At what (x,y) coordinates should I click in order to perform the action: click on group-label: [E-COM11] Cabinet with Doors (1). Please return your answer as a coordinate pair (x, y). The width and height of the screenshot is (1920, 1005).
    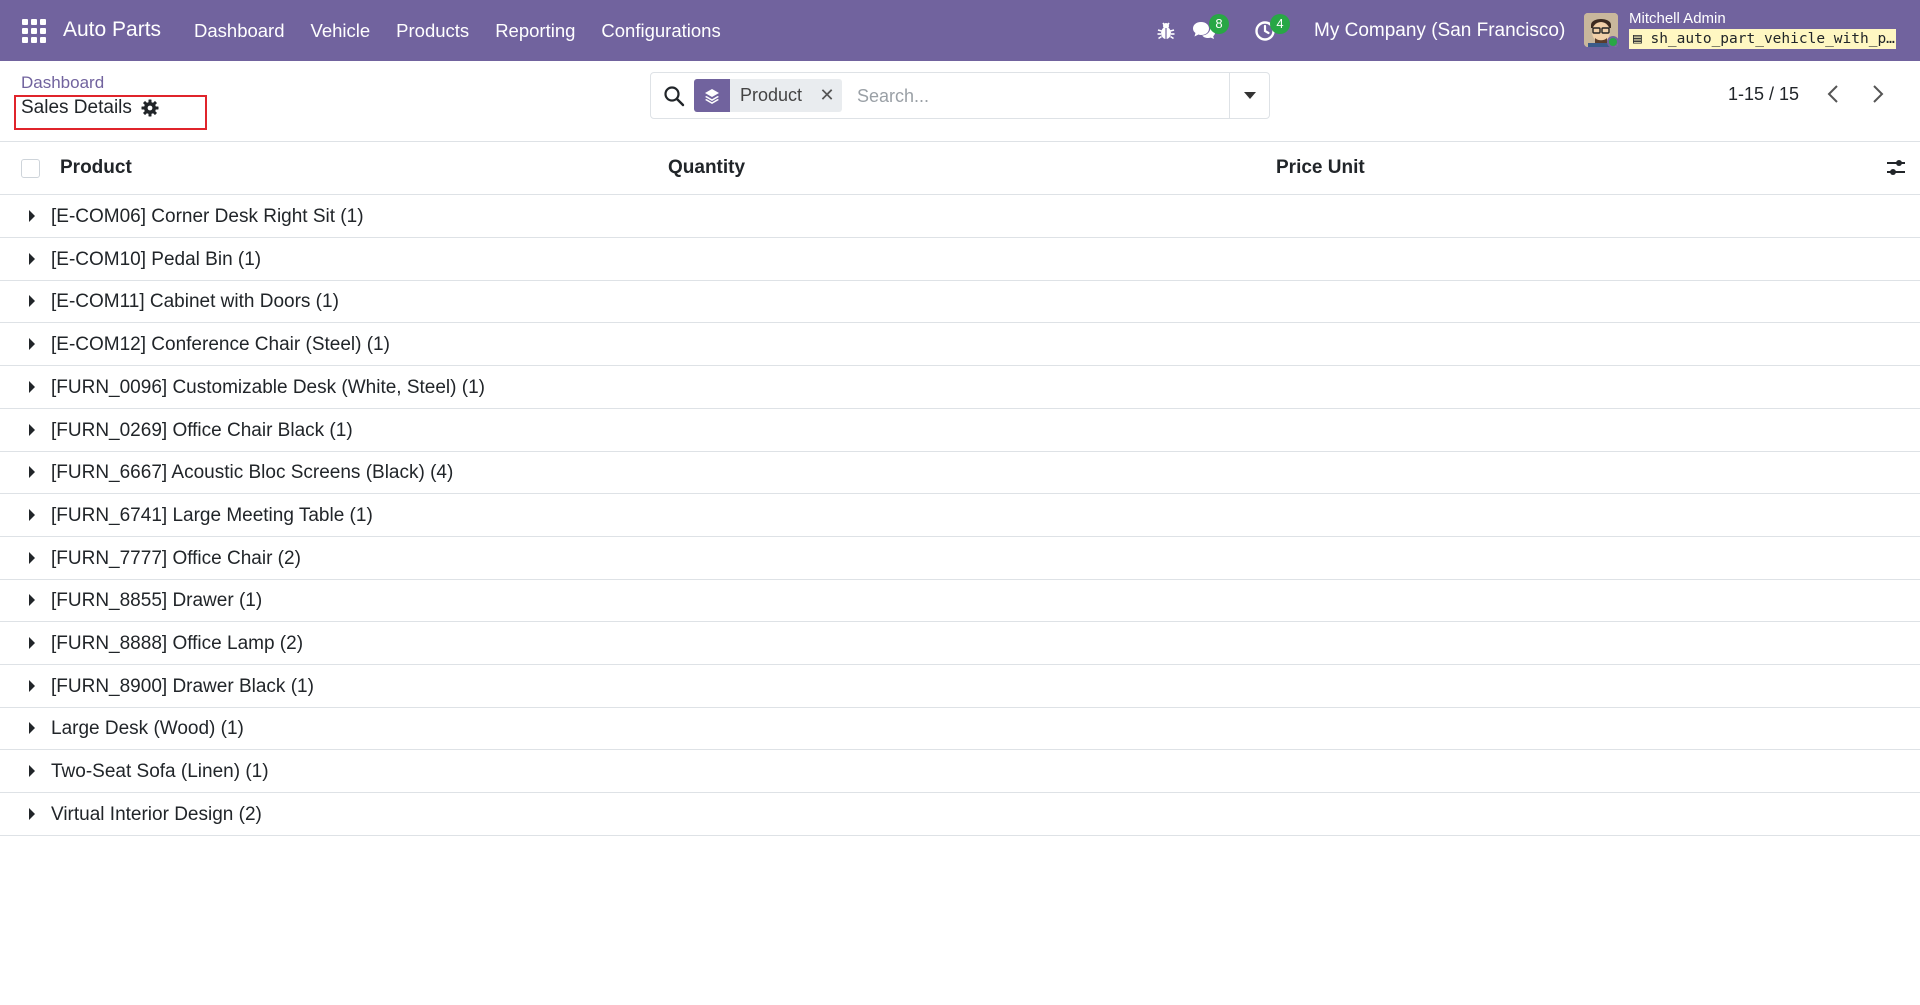
    Looking at the image, I should click on (195, 302).